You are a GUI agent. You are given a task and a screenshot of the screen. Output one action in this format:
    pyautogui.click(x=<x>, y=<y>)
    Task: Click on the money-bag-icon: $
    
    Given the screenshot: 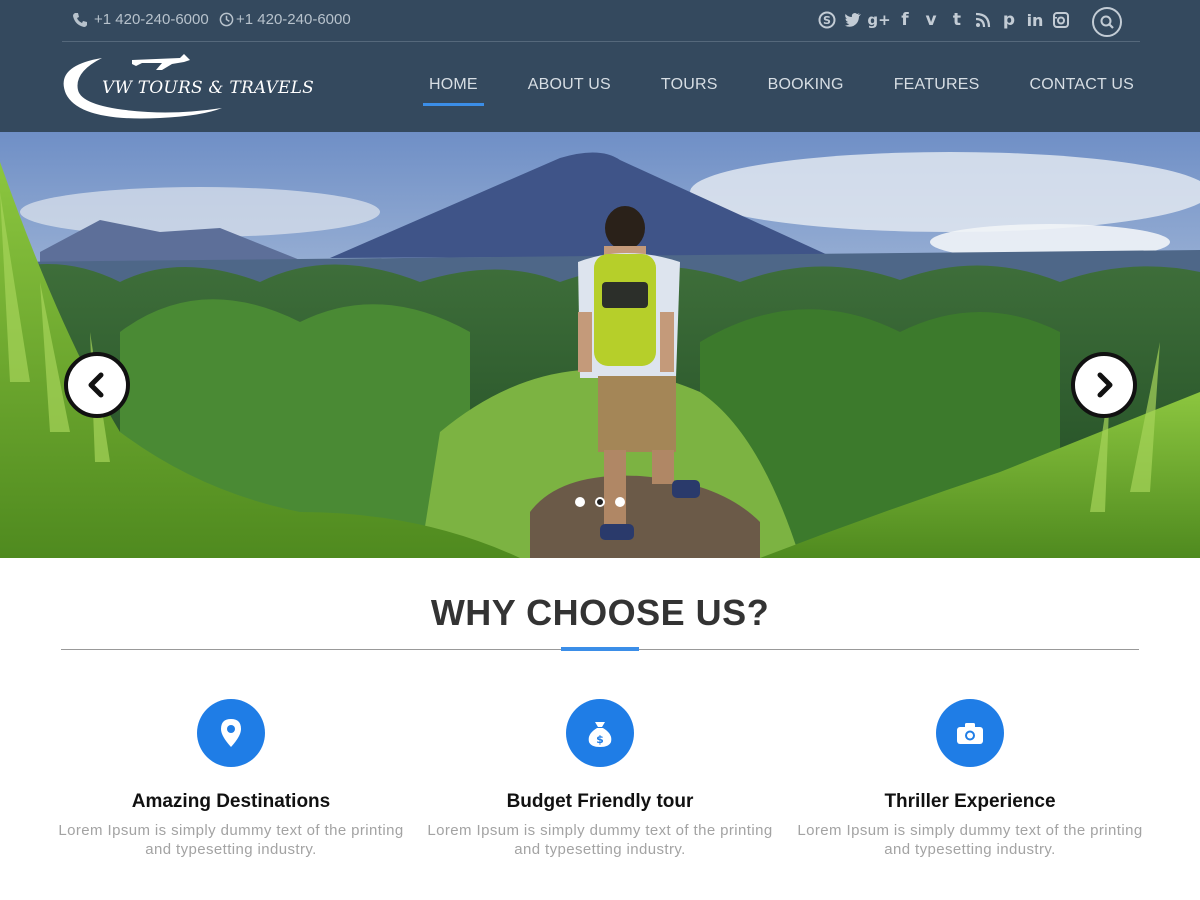 What is the action you would take?
    pyautogui.click(x=600, y=733)
    